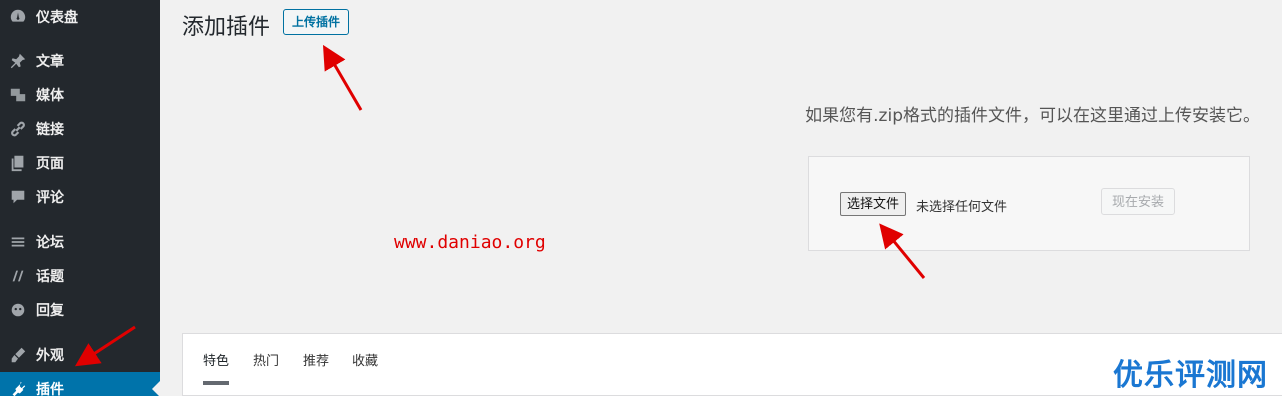 This screenshot has width=1282, height=396. What do you see at coordinates (1029, 203) in the screenshot?
I see `upload-plugin-form: 选择文件 未选择任何文件 现在安装` at bounding box center [1029, 203].